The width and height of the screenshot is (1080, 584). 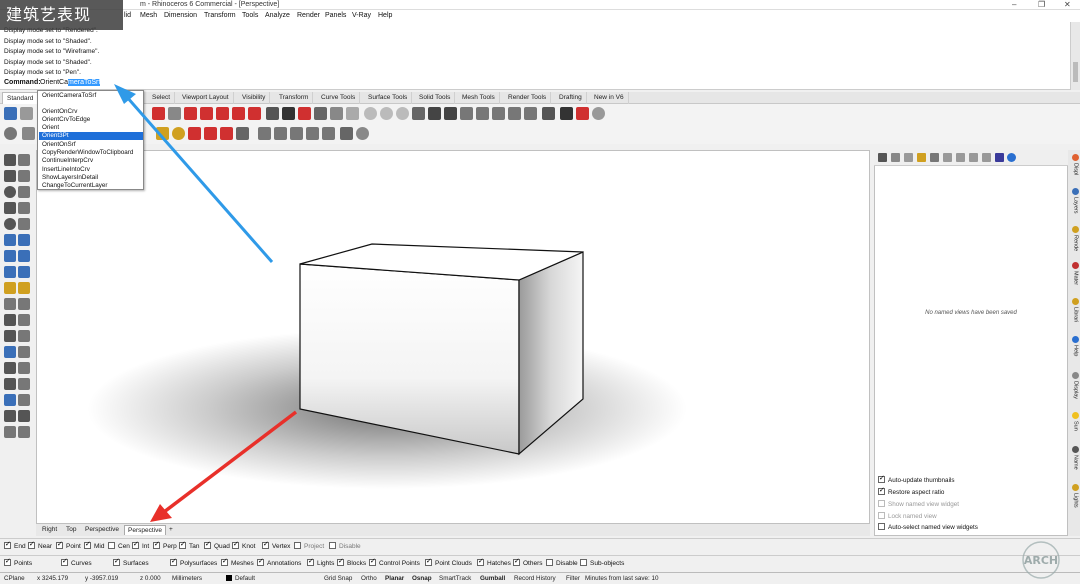 What do you see at coordinates (1074, 496) in the screenshot?
I see `panel-tab-lights: Lights` at bounding box center [1074, 496].